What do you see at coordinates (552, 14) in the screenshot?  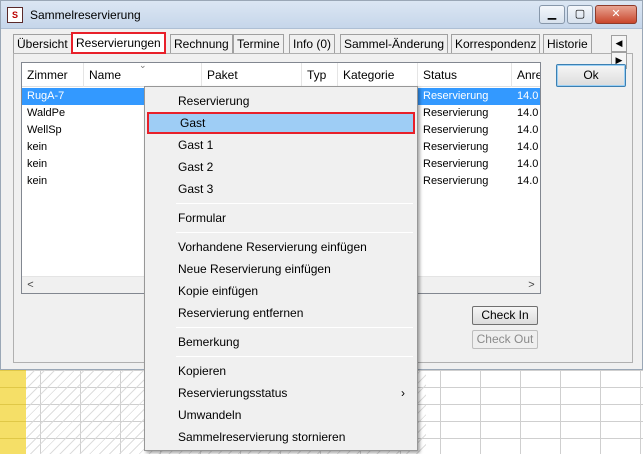 I see `minimize-button: ▁` at bounding box center [552, 14].